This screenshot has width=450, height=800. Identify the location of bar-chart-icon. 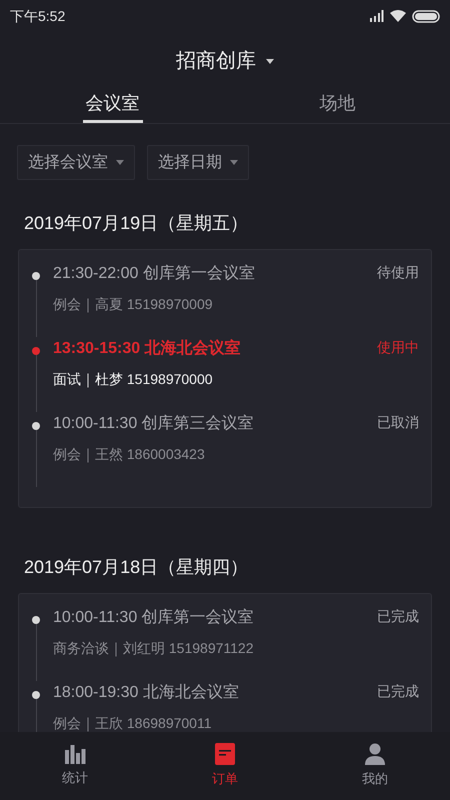
(75, 754).